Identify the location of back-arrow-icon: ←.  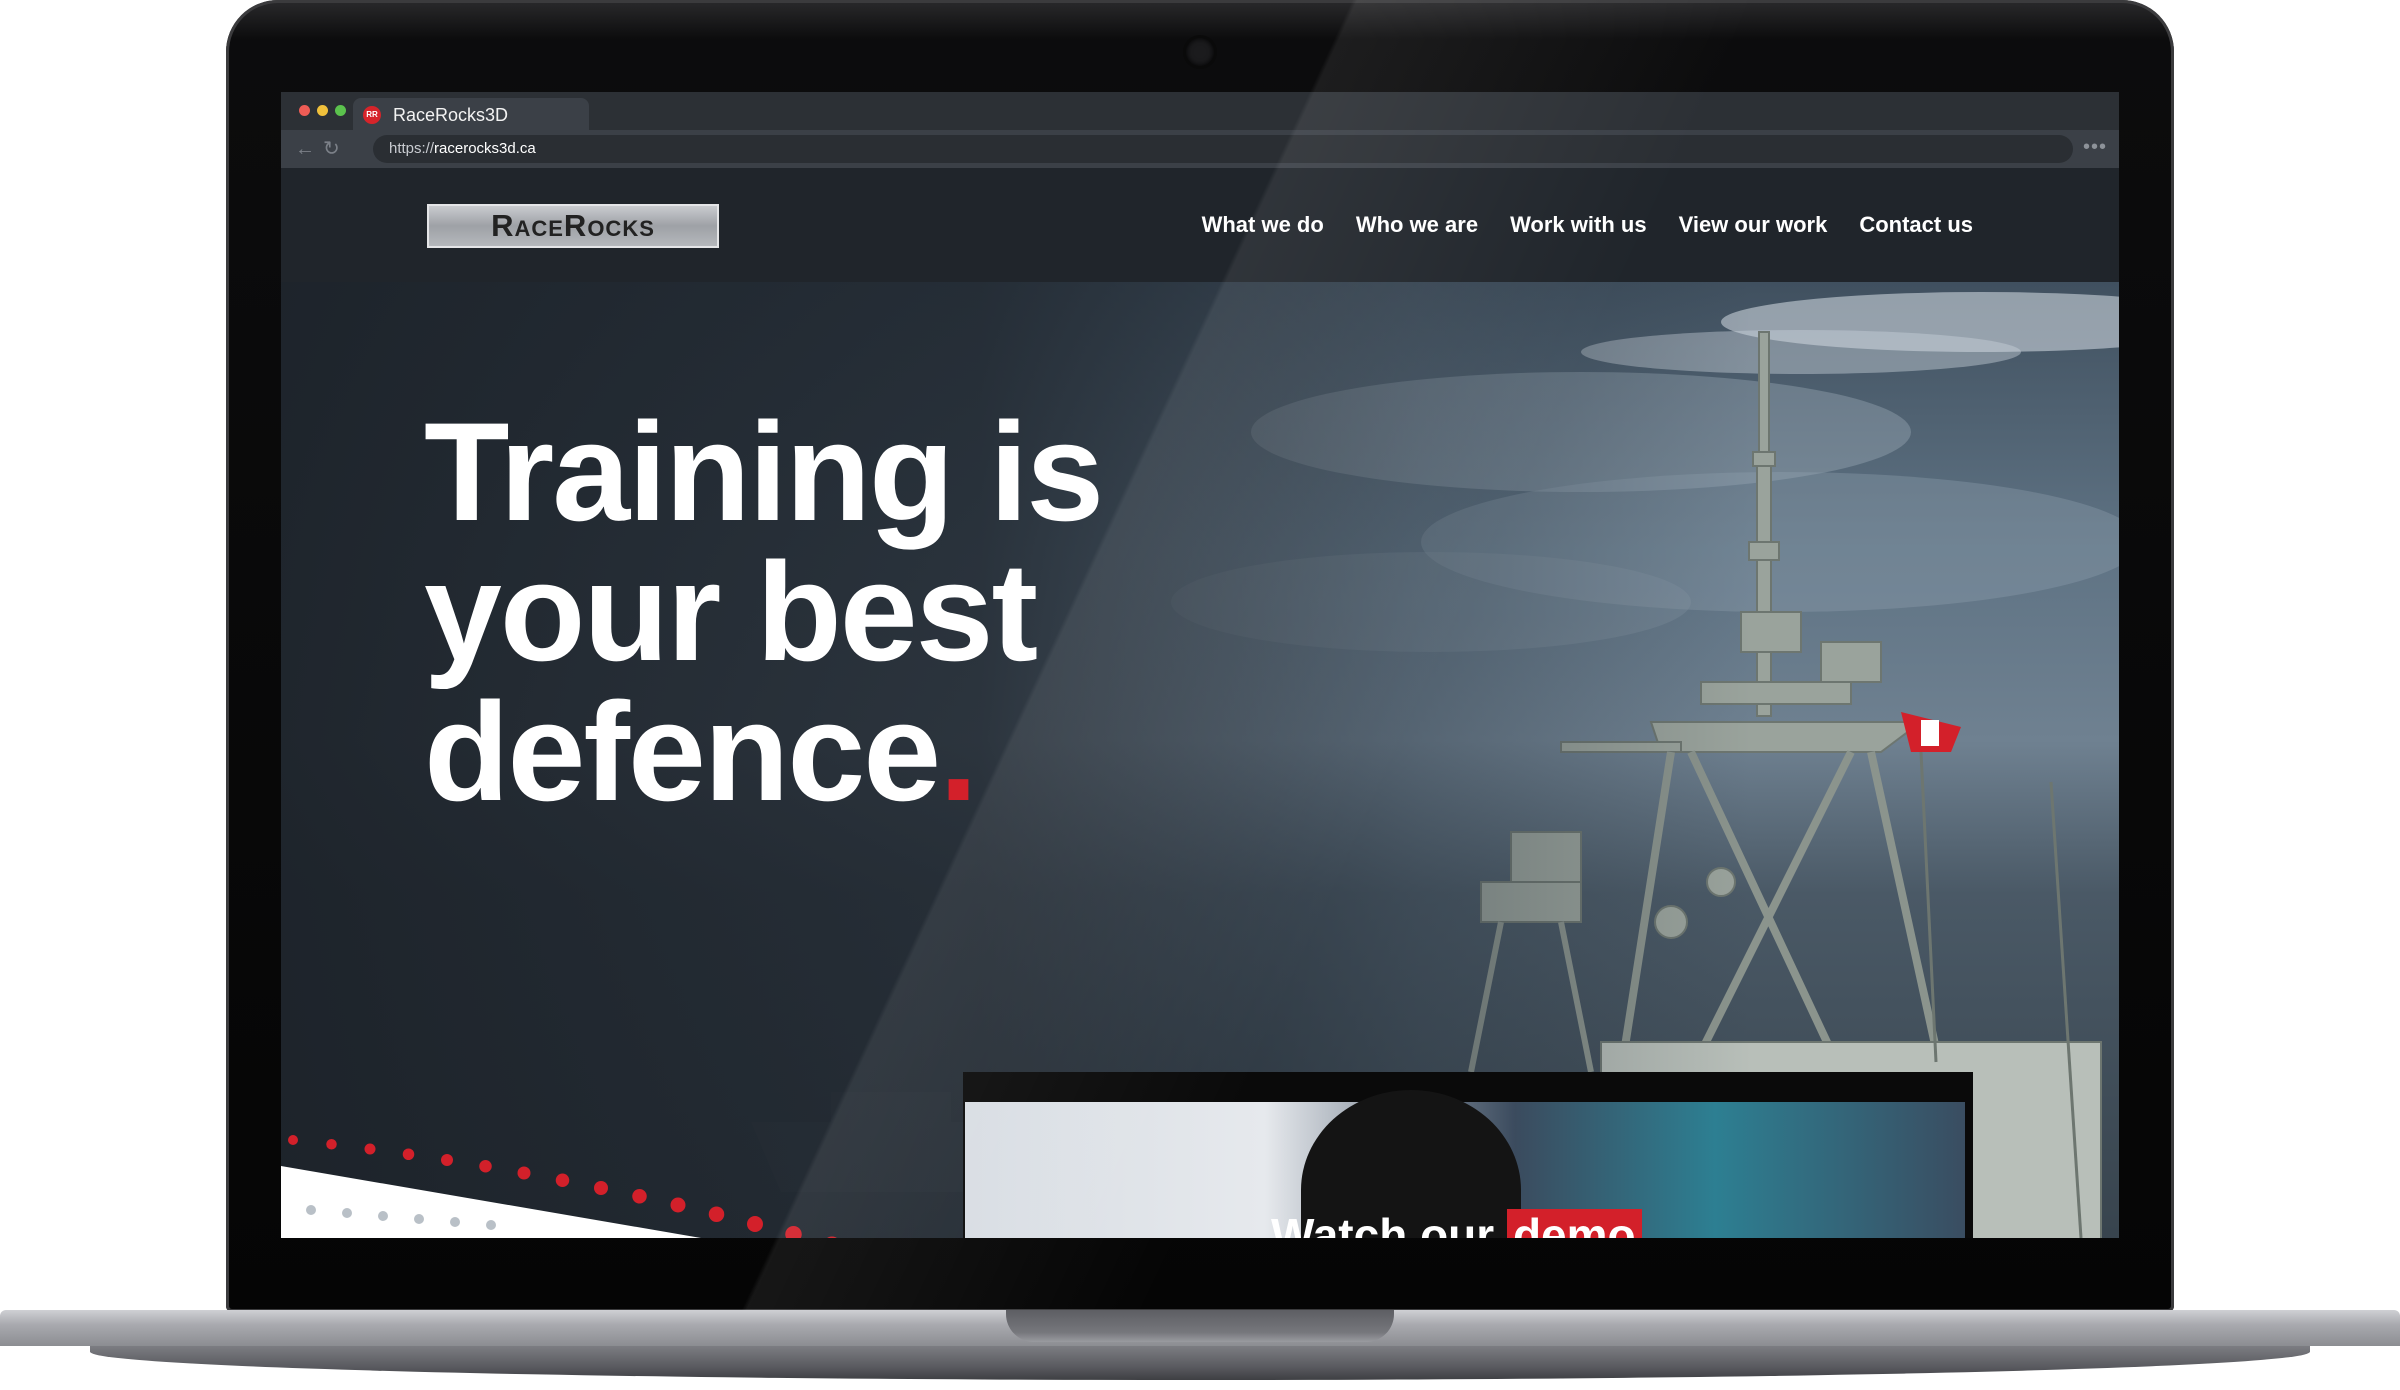
(305, 149).